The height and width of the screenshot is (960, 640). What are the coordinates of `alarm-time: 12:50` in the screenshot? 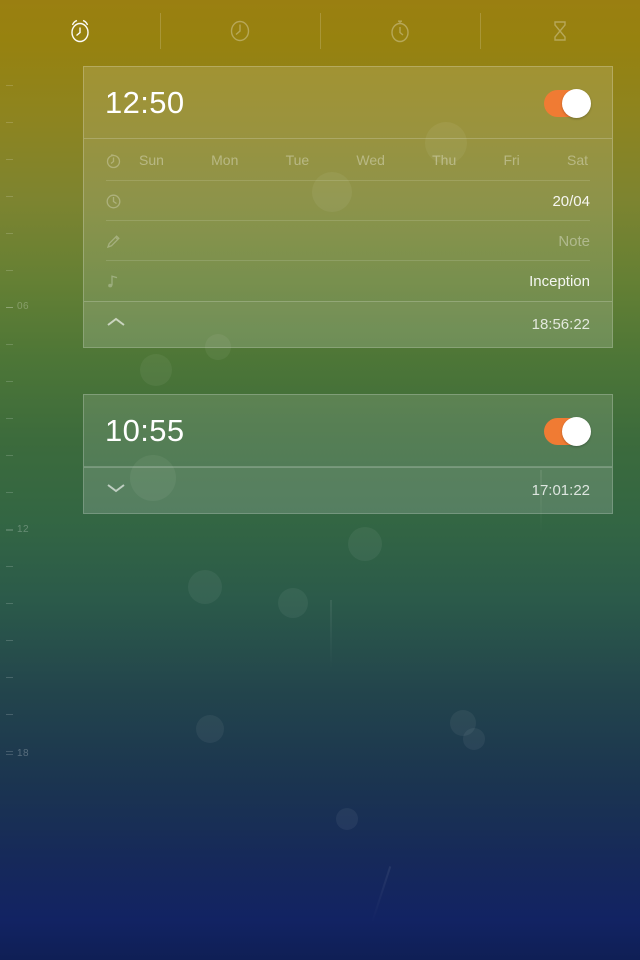 It's located at (324, 103).